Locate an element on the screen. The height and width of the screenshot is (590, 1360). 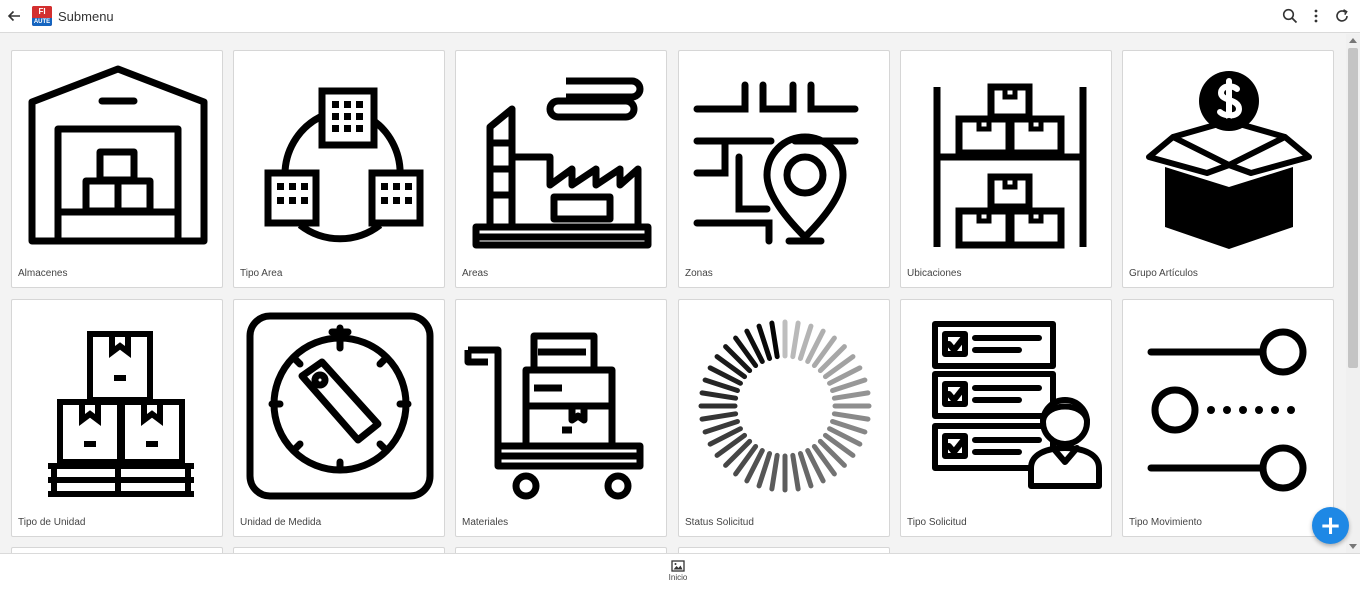
hand-truck-icon is located at coordinates (554, 416).